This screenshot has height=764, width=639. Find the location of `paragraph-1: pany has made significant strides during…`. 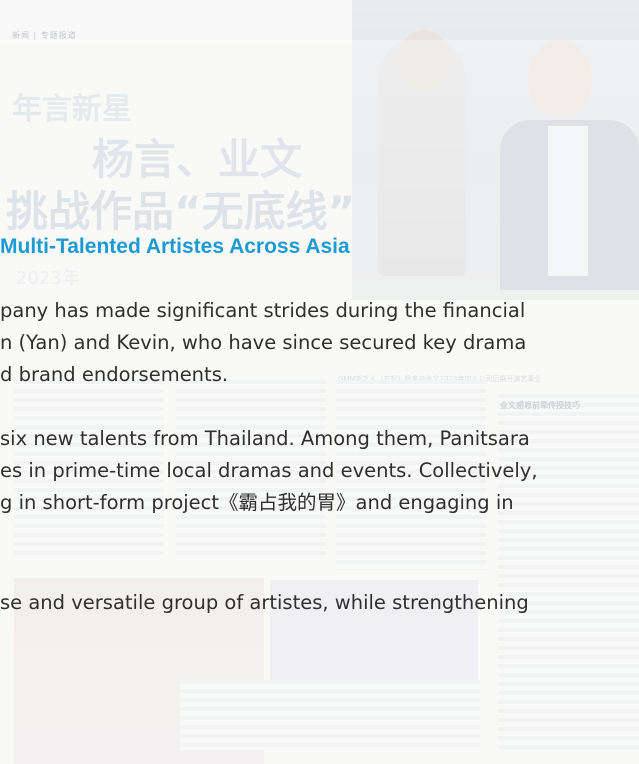

paragraph-1: pany has made significant strides during… is located at coordinates (263, 343).